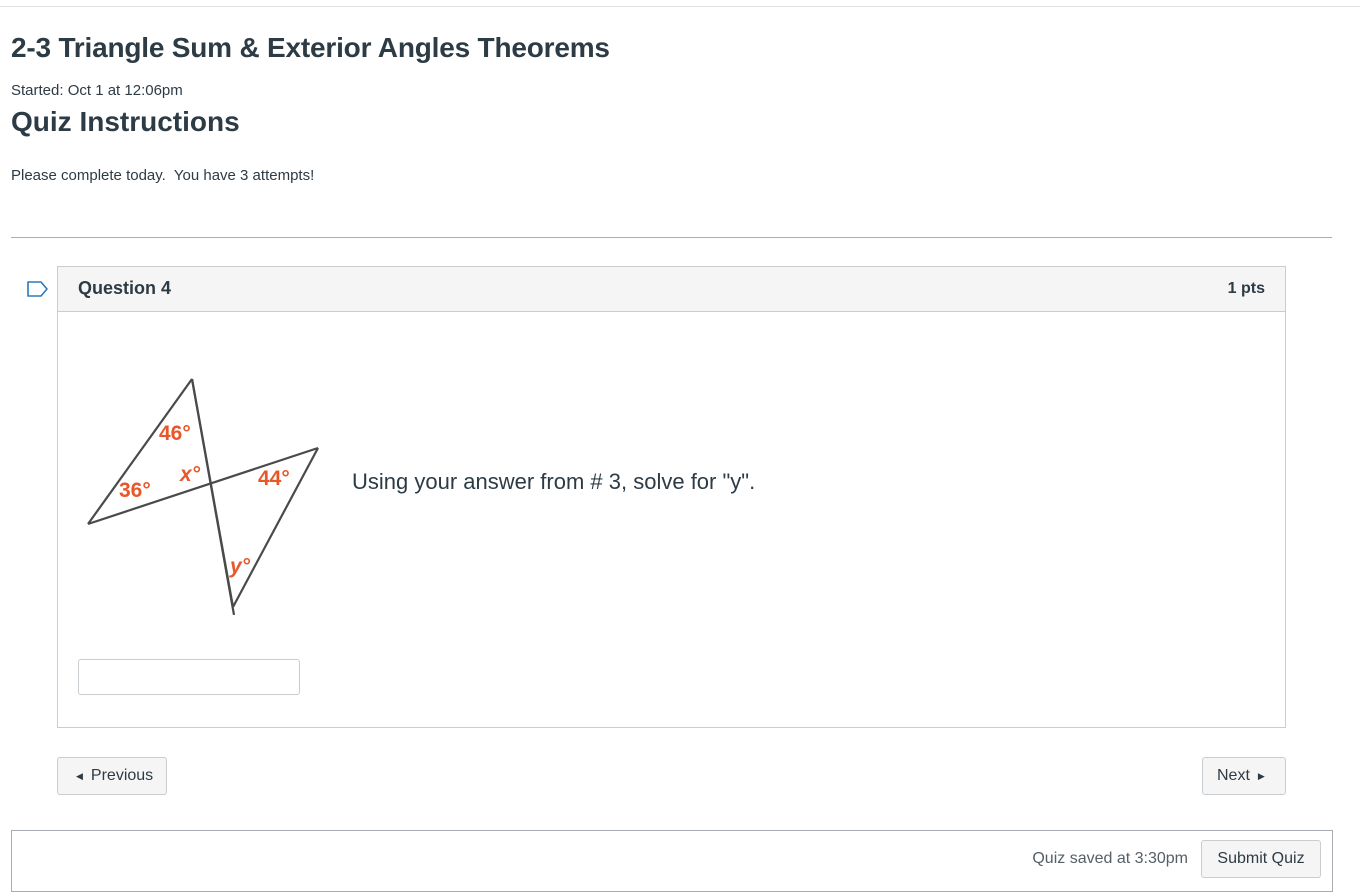  I want to click on previous-button-label: Previous, so click(122, 775).